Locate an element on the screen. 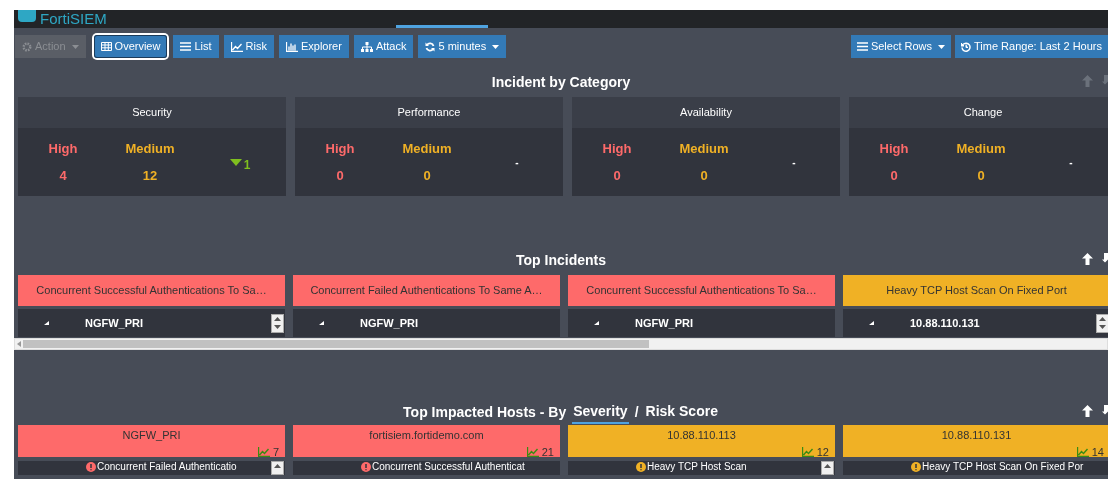  card-title: Availability is located at coordinates (706, 113).